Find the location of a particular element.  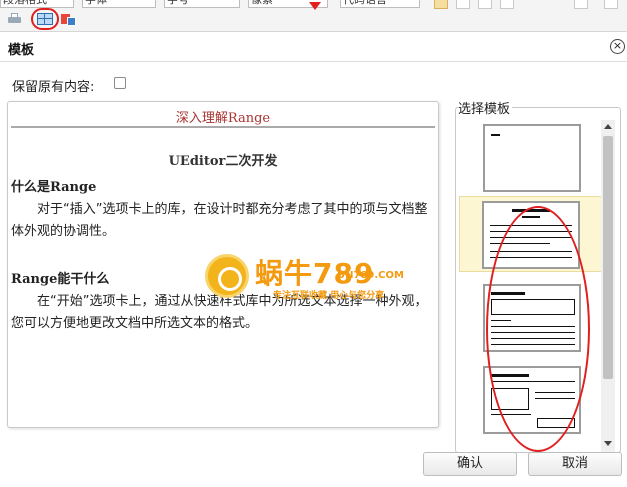

font-size-select: 字号 is located at coordinates (202, 4).